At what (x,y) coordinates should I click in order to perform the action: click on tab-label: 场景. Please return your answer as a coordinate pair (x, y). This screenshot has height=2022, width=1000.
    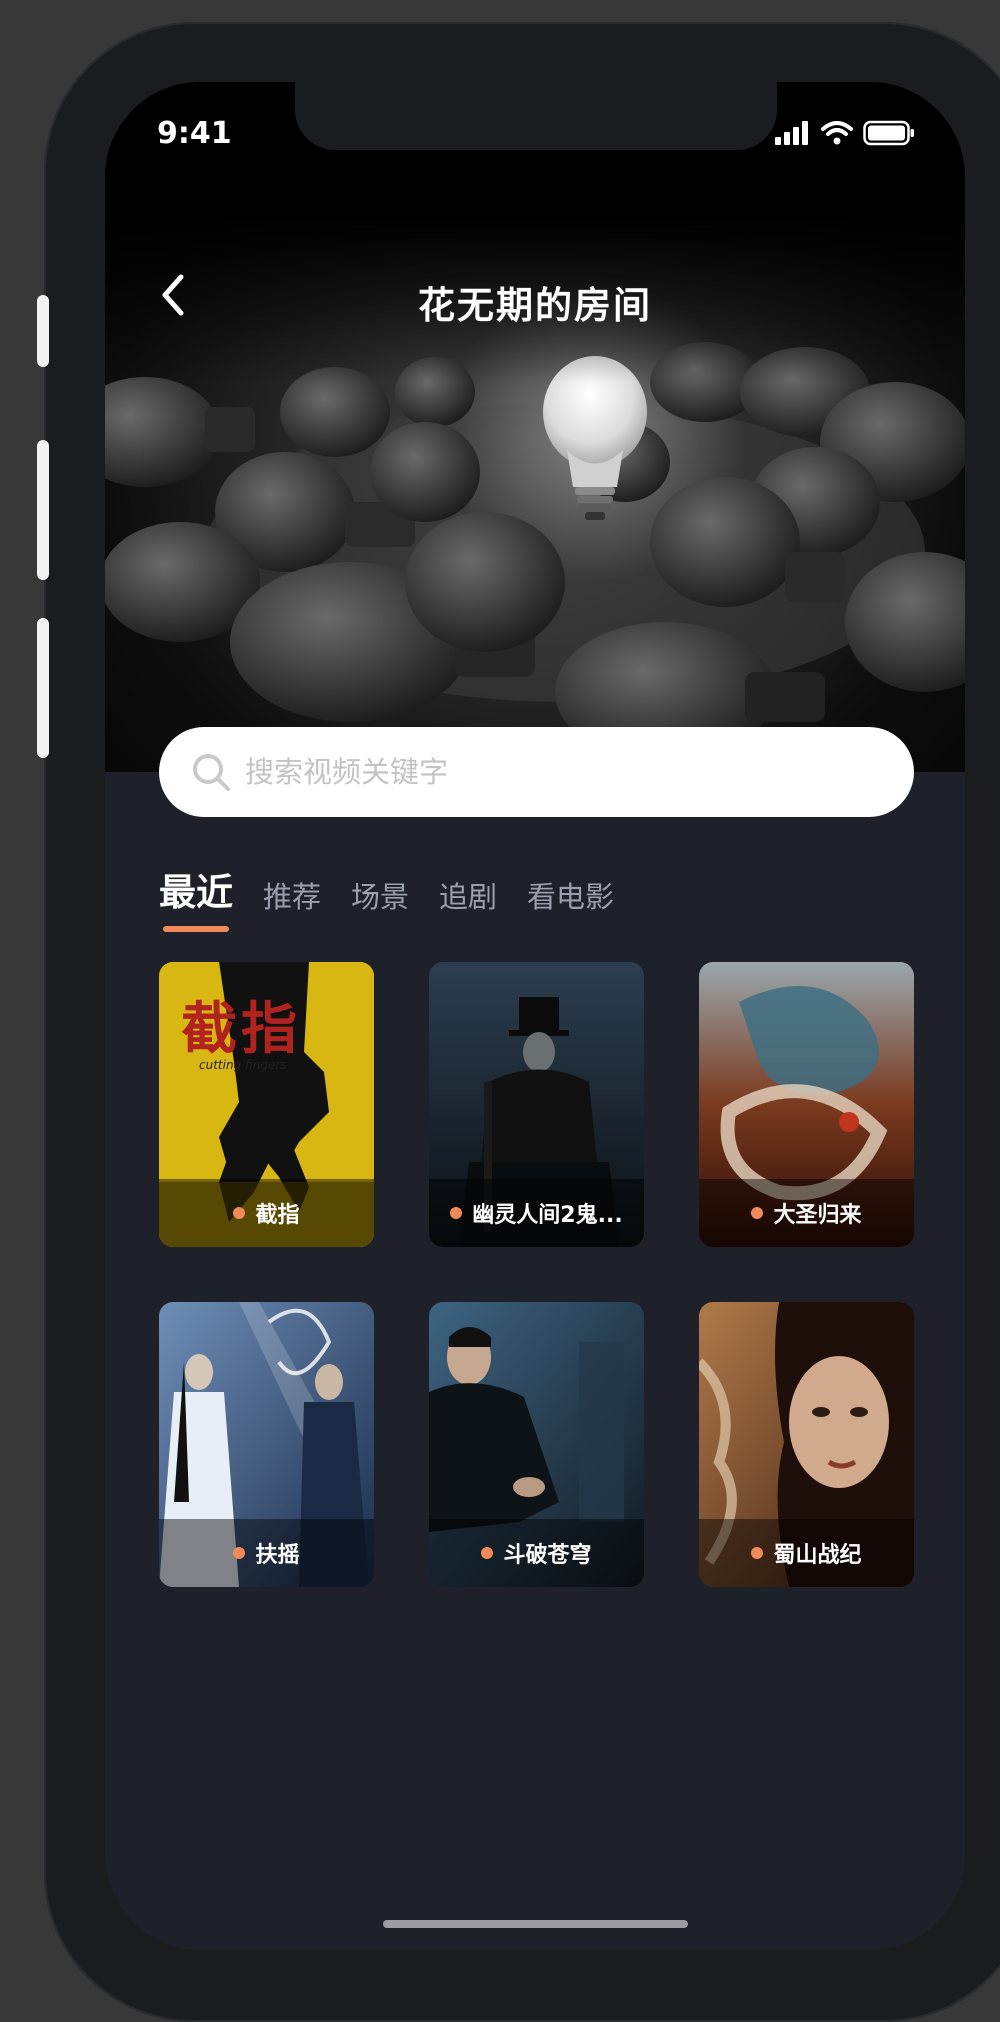
    Looking at the image, I should click on (380, 897).